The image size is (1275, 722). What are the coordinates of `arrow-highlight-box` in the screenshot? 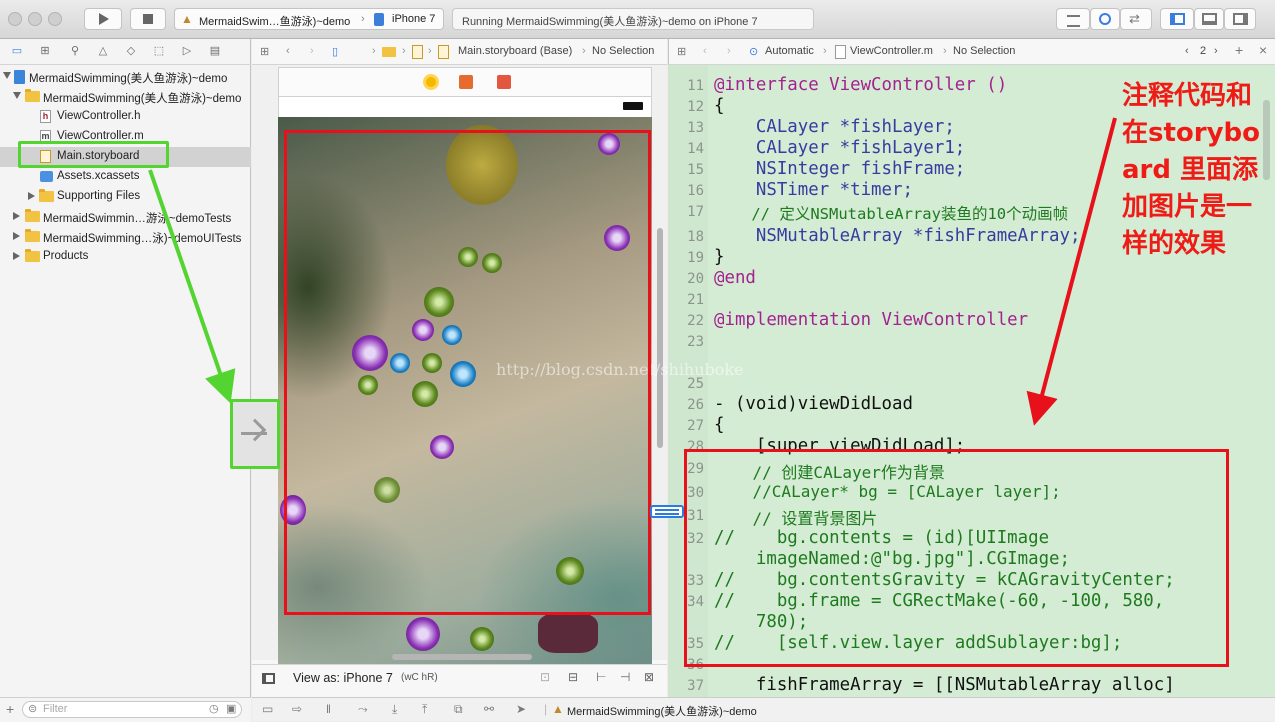 It's located at (255, 434).